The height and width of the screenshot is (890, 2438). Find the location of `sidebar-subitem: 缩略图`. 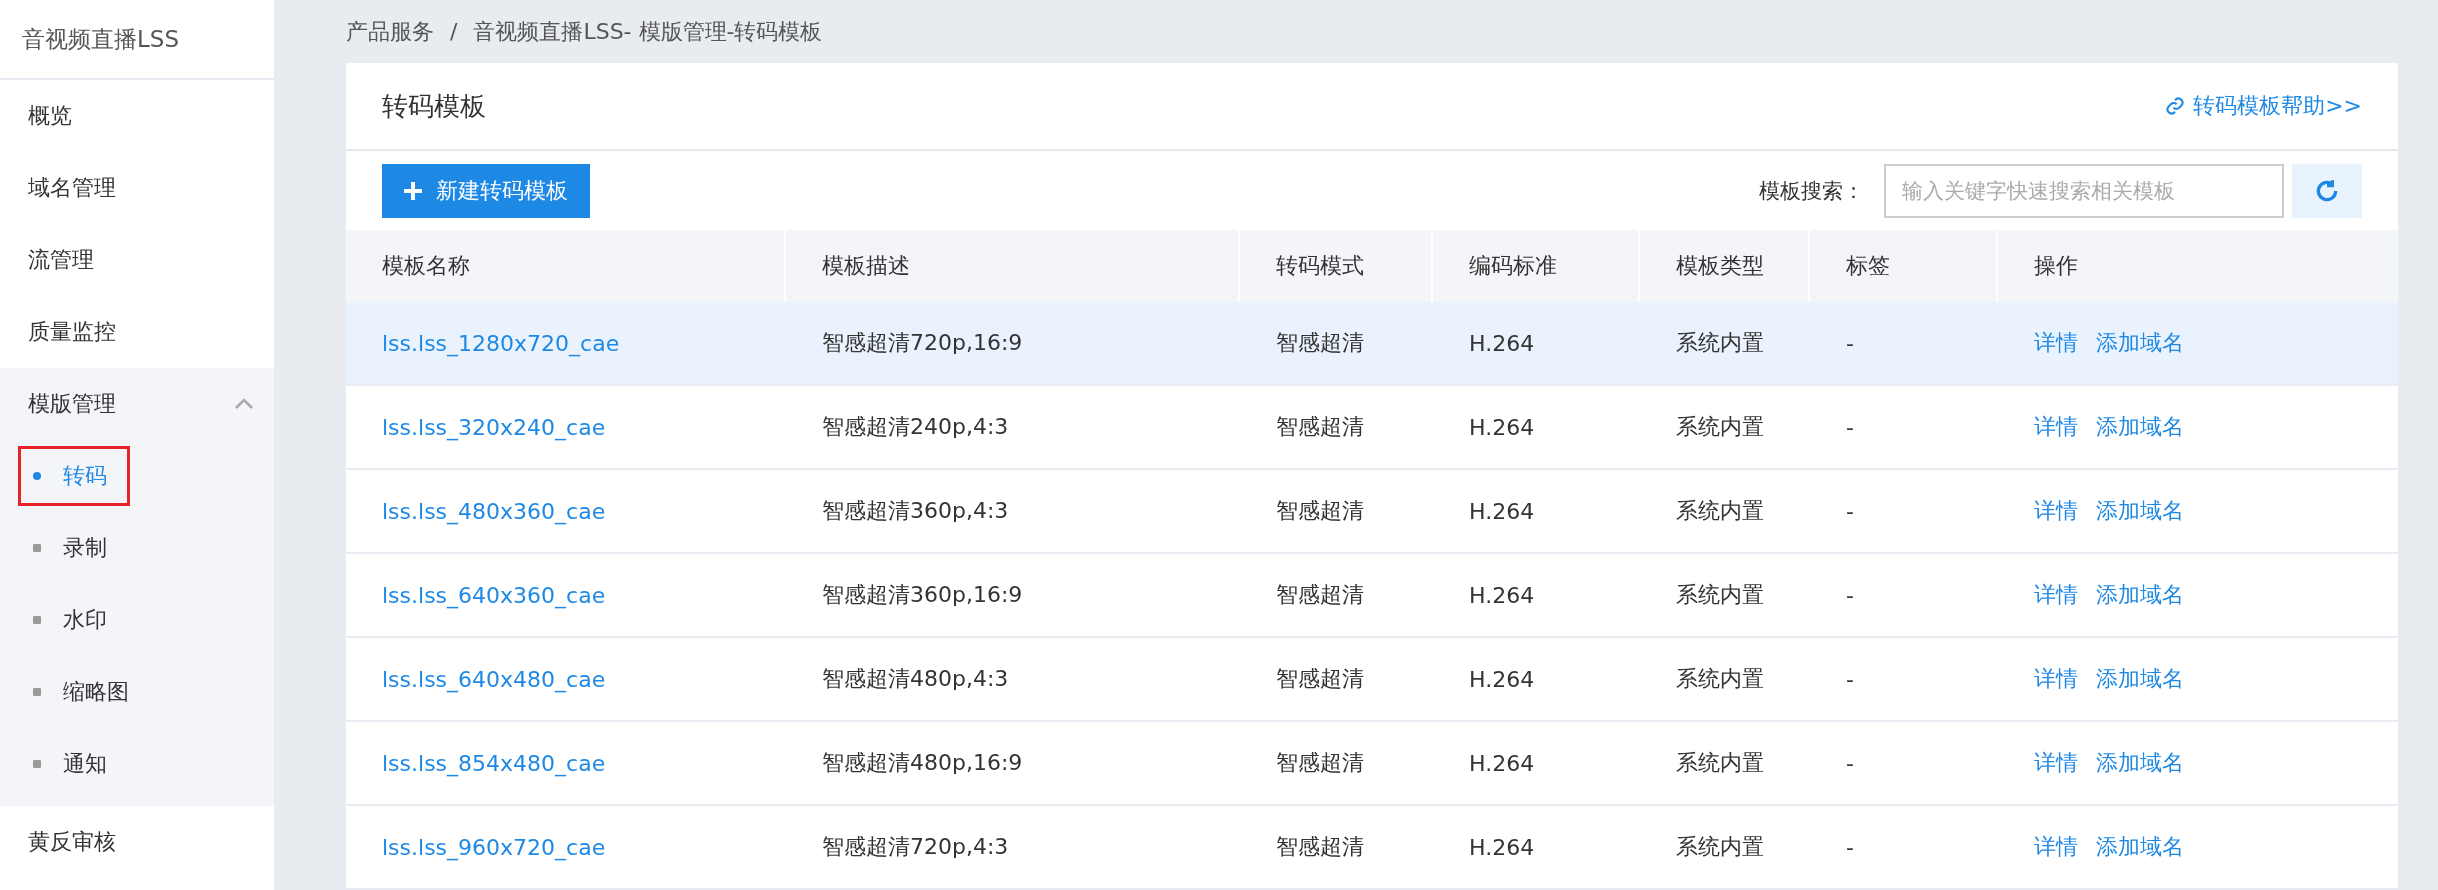

sidebar-subitem: 缩略图 is located at coordinates (85, 692).